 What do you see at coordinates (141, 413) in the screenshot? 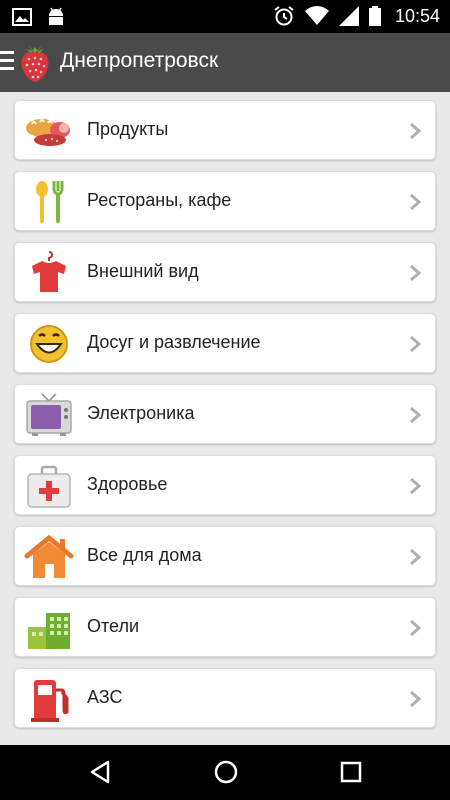
I see `category-label: Электроника` at bounding box center [141, 413].